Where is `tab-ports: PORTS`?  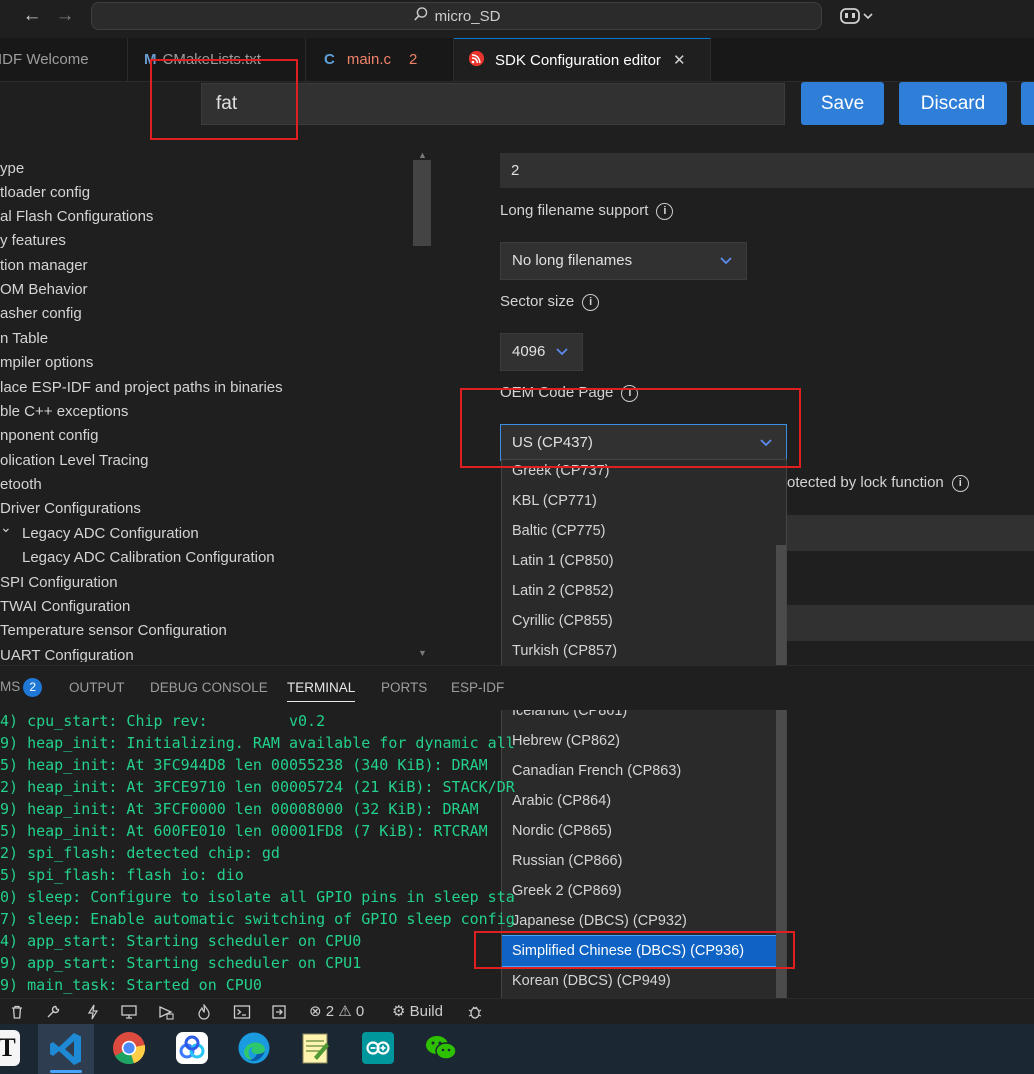 tab-ports: PORTS is located at coordinates (404, 687).